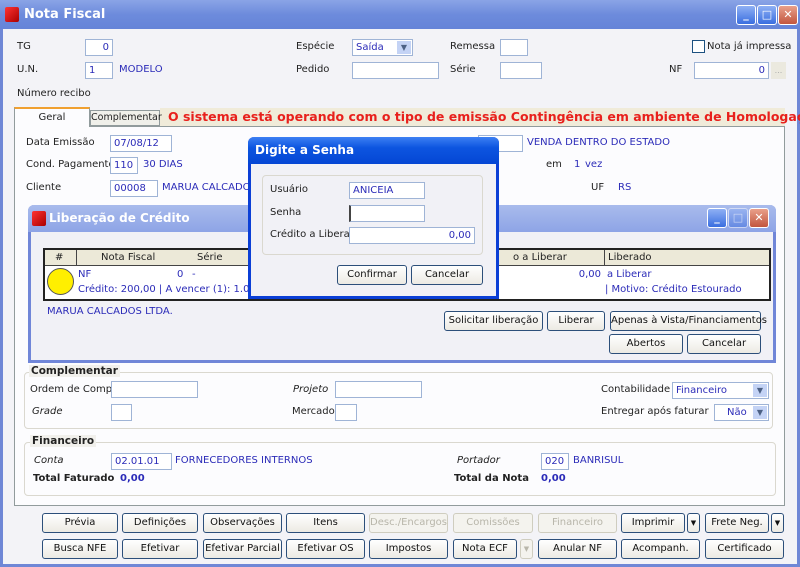 The height and width of the screenshot is (567, 800). I want to click on tg-input: 0, so click(99, 47).